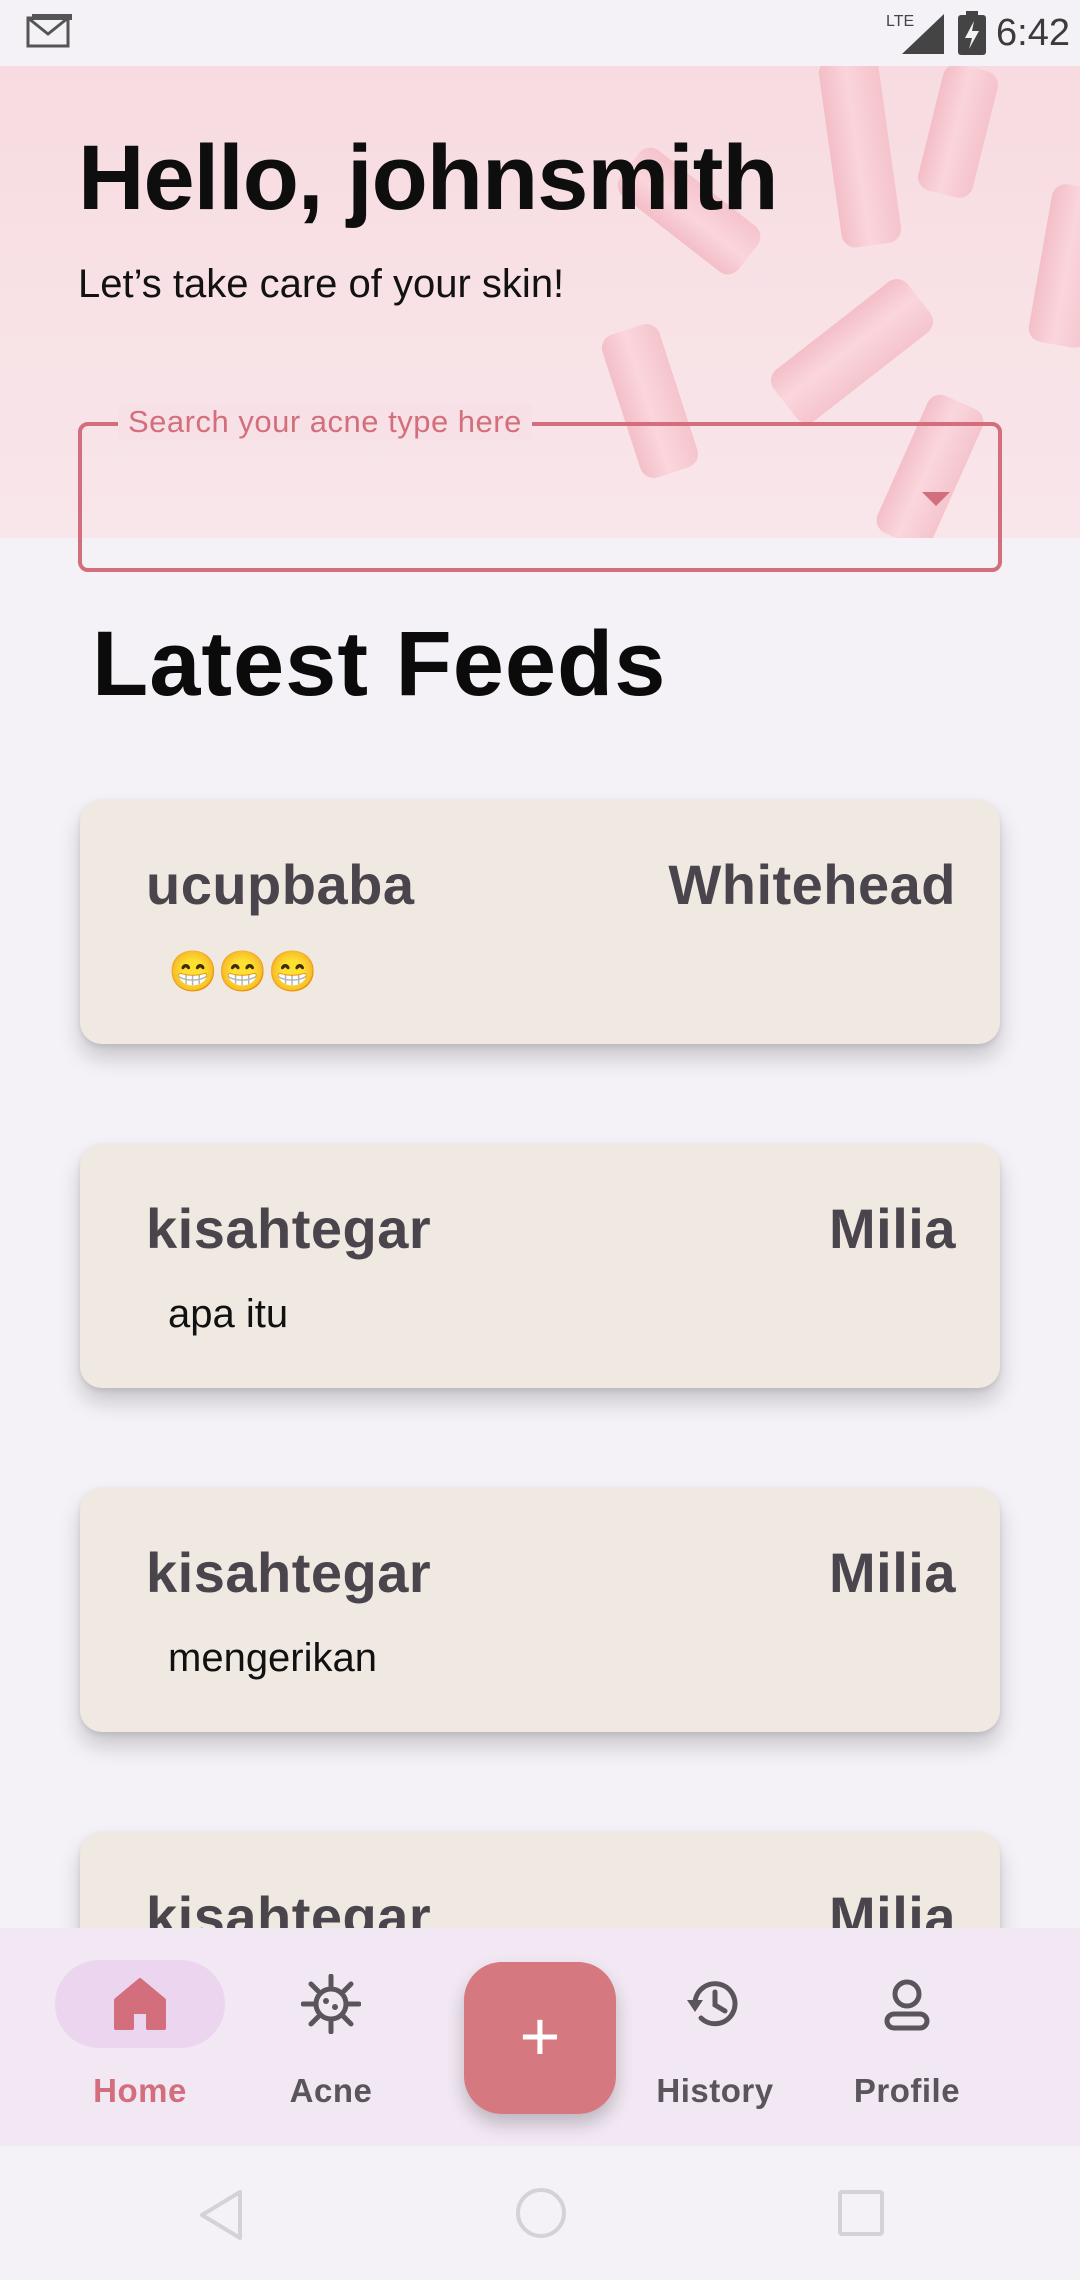  I want to click on feed-username: ucupbaba, so click(280, 884).